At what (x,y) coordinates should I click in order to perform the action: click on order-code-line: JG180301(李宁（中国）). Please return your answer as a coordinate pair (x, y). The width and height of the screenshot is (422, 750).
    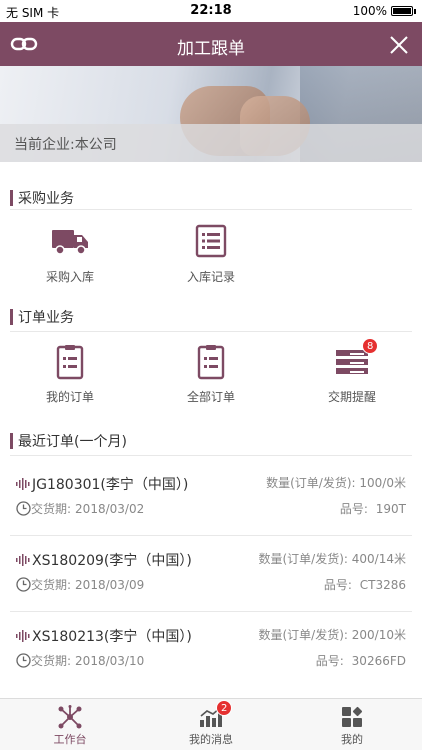
    Looking at the image, I should click on (102, 484).